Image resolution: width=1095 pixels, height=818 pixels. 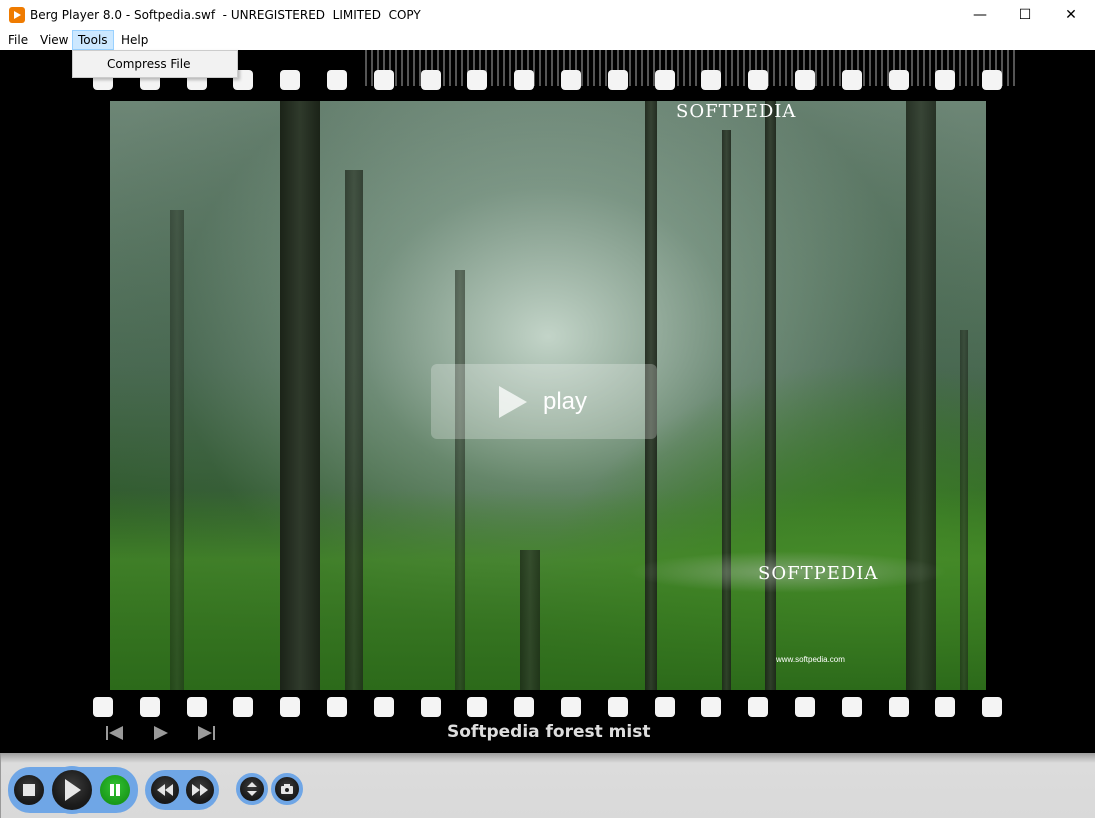 I want to click on menu-item-compress-file: Compress File, so click(x=148, y=64).